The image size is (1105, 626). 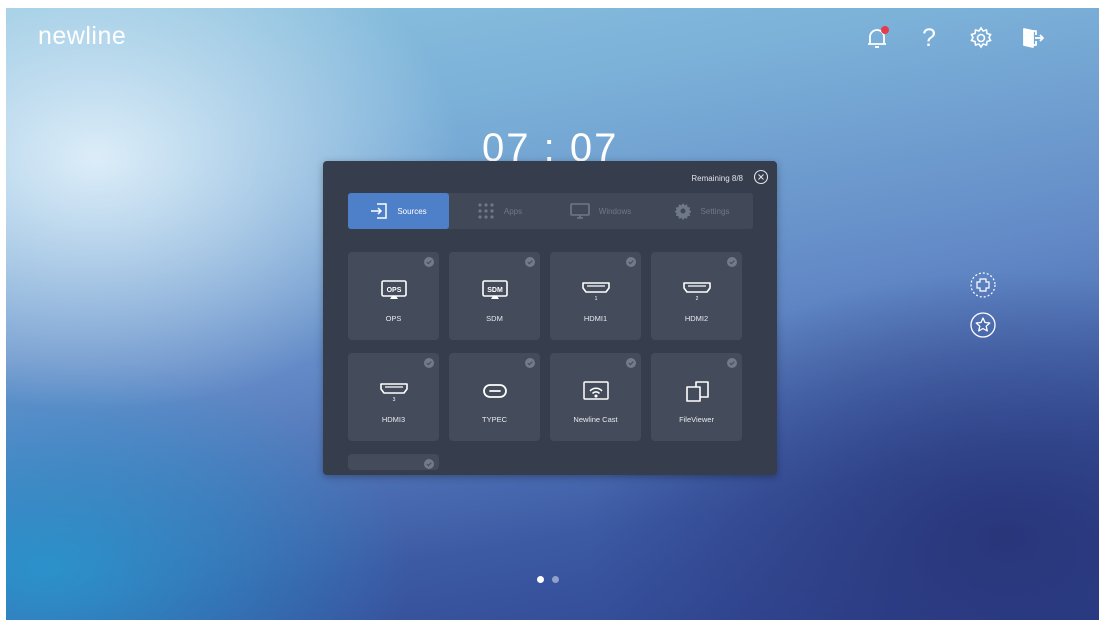 I want to click on close-icon, so click(x=761, y=177).